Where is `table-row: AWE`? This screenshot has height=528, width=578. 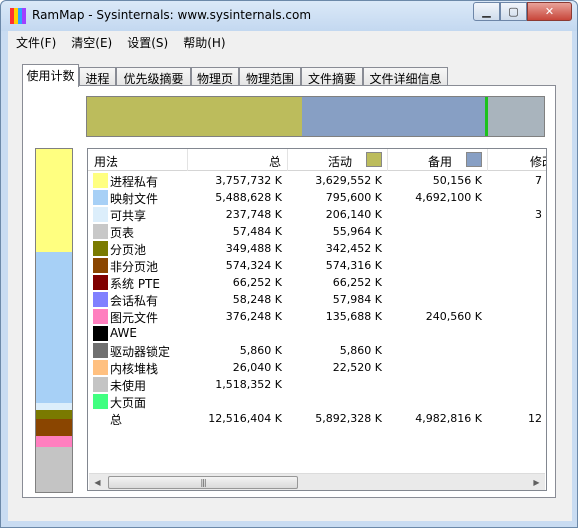
table-row: AWE is located at coordinates (317, 333).